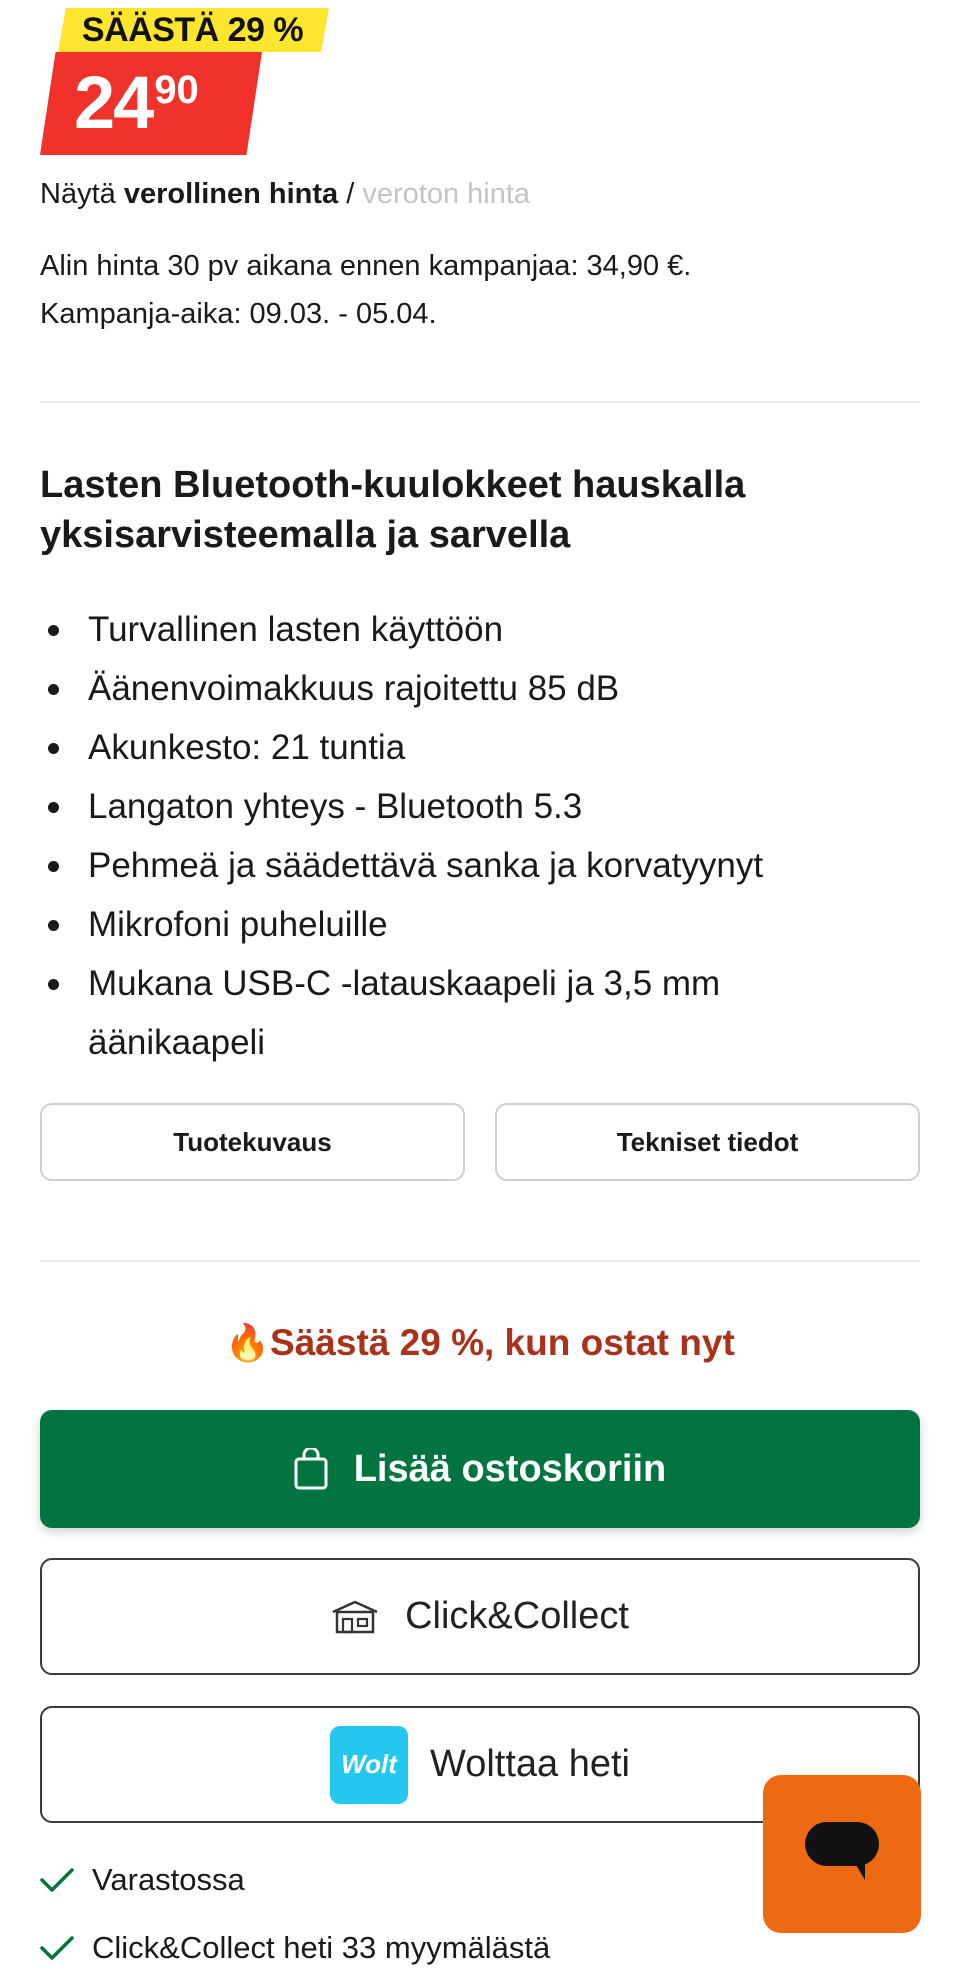 Image resolution: width=960 pixels, height=1971 pixels. I want to click on tab-technical-specs: Tekniset tiedot, so click(707, 1142).